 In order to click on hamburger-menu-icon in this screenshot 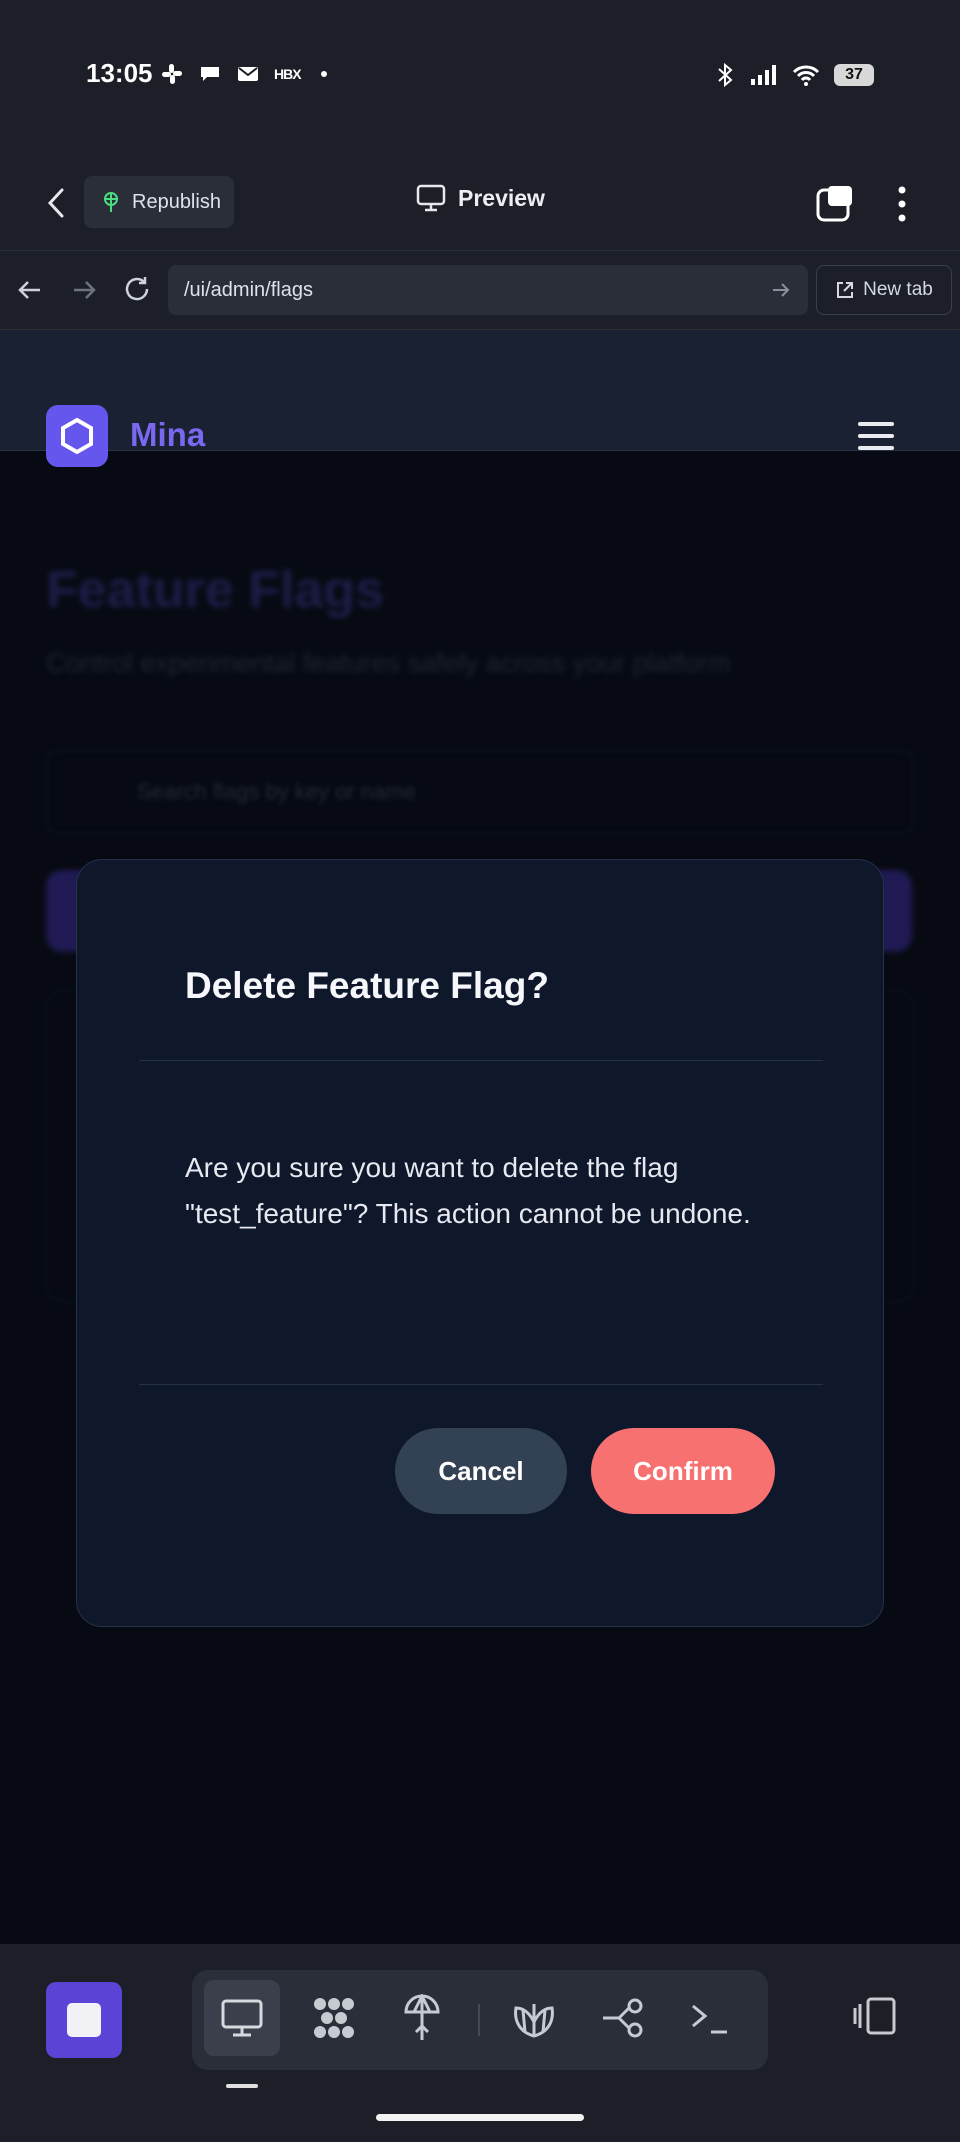, I will do `click(876, 436)`.